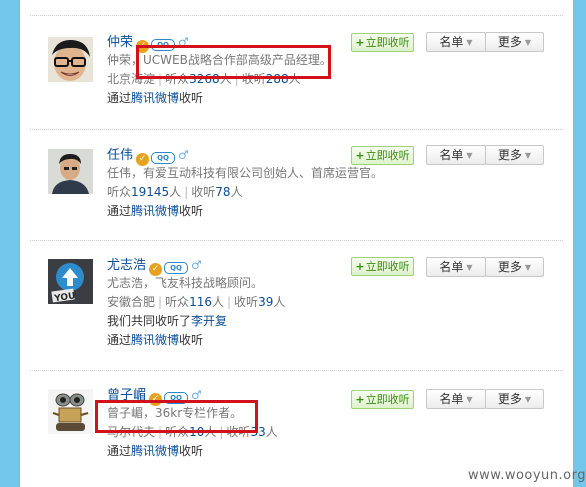 Image resolution: width=586 pixels, height=487 pixels. I want to click on watermark: www.wooyun.org, so click(526, 475).